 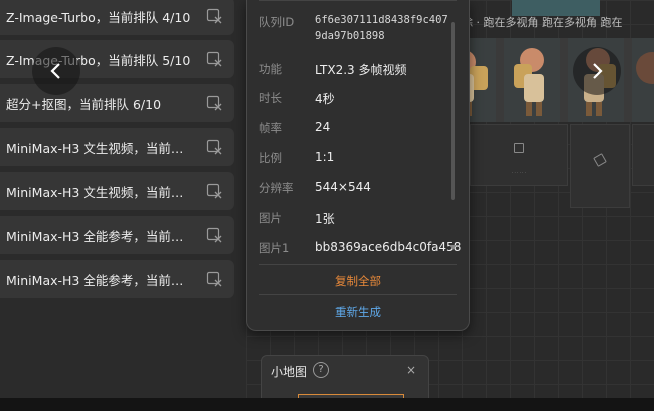 What do you see at coordinates (388, 247) in the screenshot?
I see `image1-value: bb8369ace6db4c0fa458` at bounding box center [388, 247].